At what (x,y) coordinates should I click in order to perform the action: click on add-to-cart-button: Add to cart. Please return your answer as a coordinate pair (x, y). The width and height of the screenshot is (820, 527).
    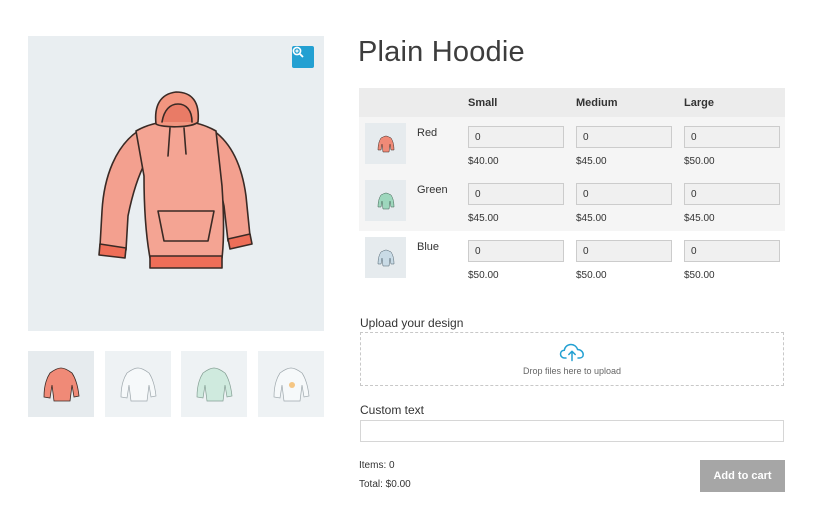
    Looking at the image, I should click on (742, 476).